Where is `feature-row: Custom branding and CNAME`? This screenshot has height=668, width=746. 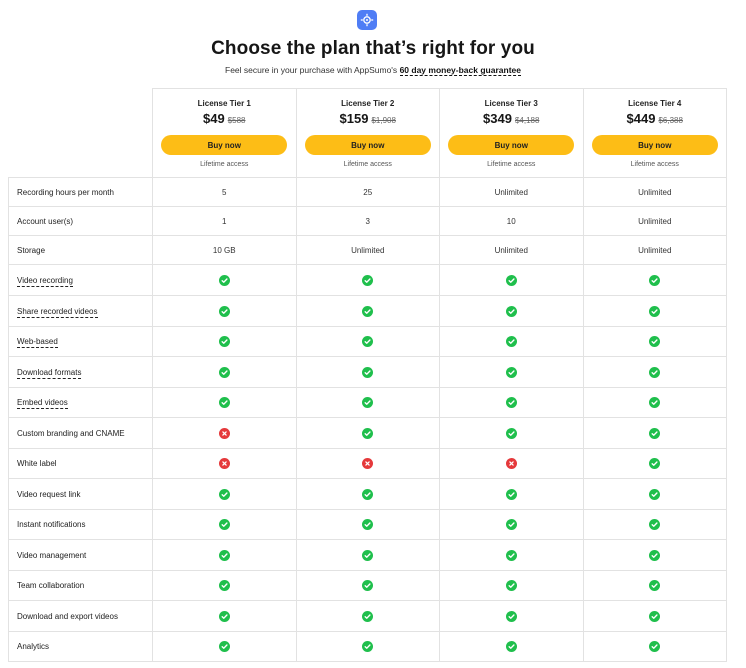
feature-row: Custom branding and CNAME is located at coordinates (367, 433).